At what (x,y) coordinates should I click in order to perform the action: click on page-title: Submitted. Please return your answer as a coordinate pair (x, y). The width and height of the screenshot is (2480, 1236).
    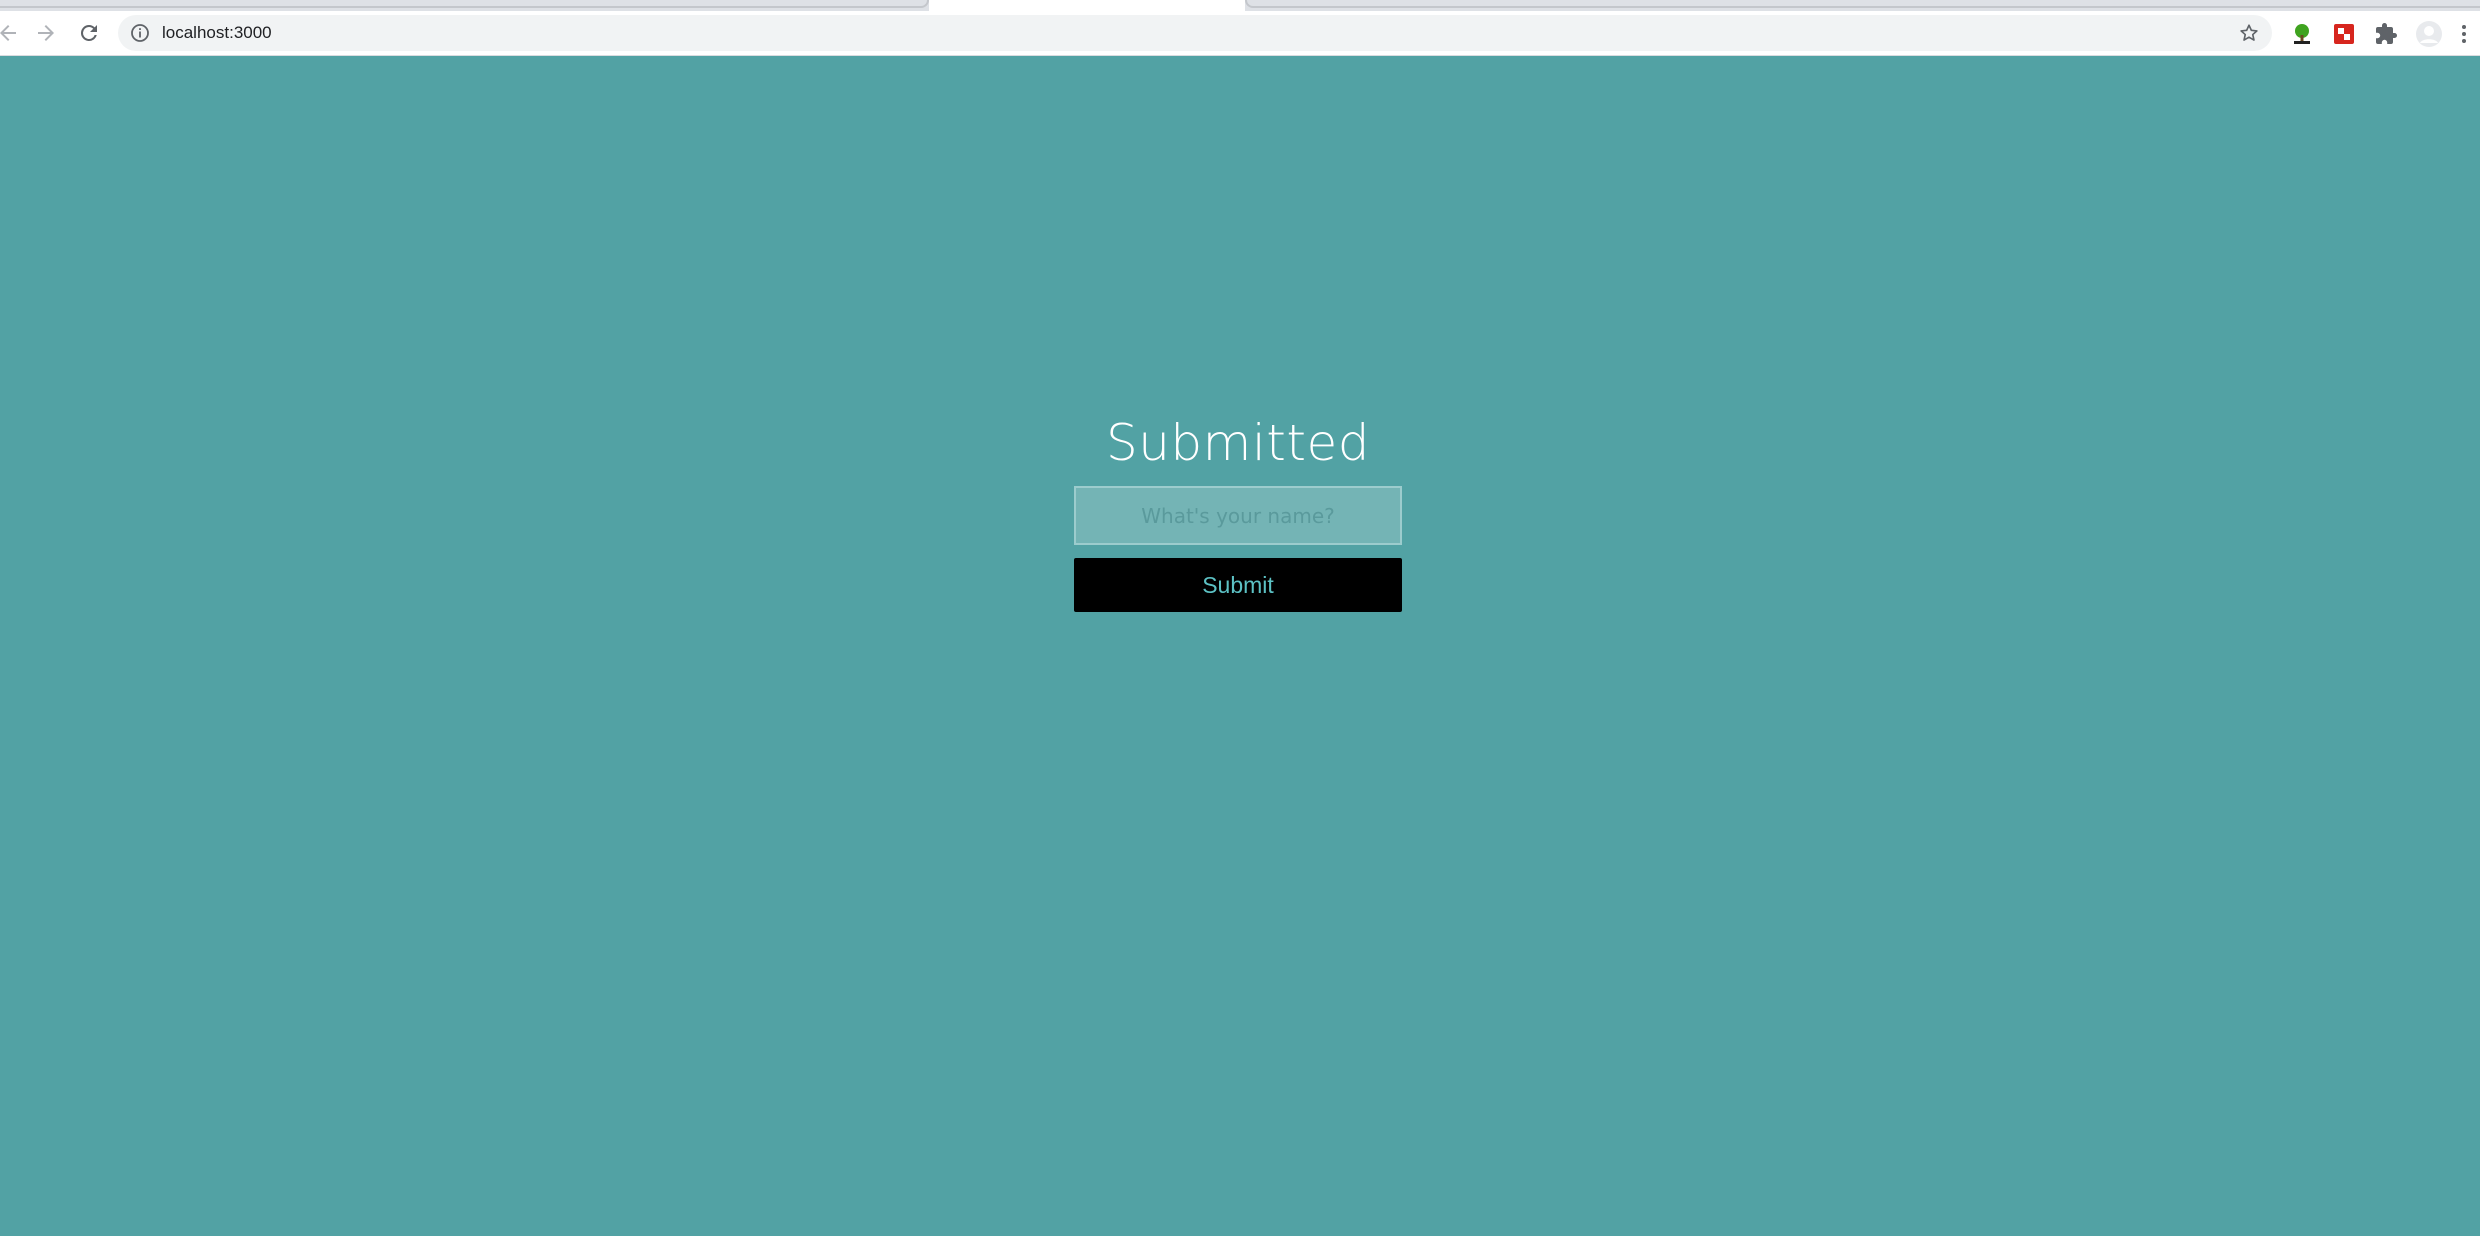
    Looking at the image, I should click on (1238, 443).